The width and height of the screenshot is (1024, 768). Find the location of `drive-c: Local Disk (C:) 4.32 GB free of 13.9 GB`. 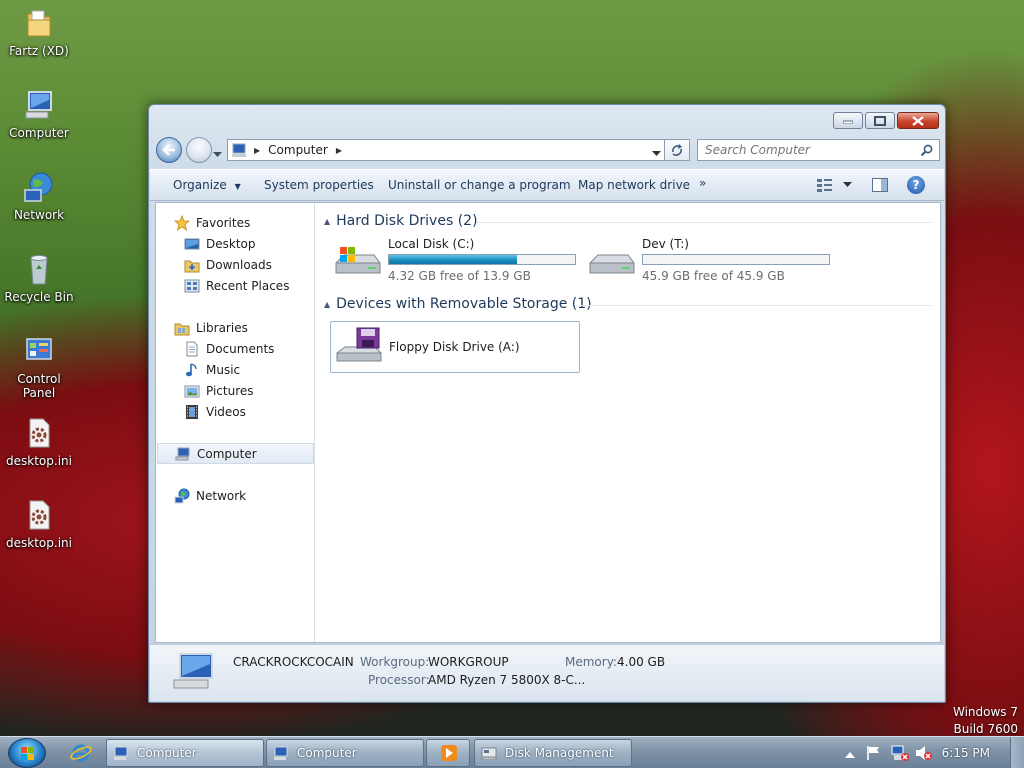

drive-c: Local Disk (C:) 4.32 GB free of 13.9 GB is located at coordinates (457, 263).